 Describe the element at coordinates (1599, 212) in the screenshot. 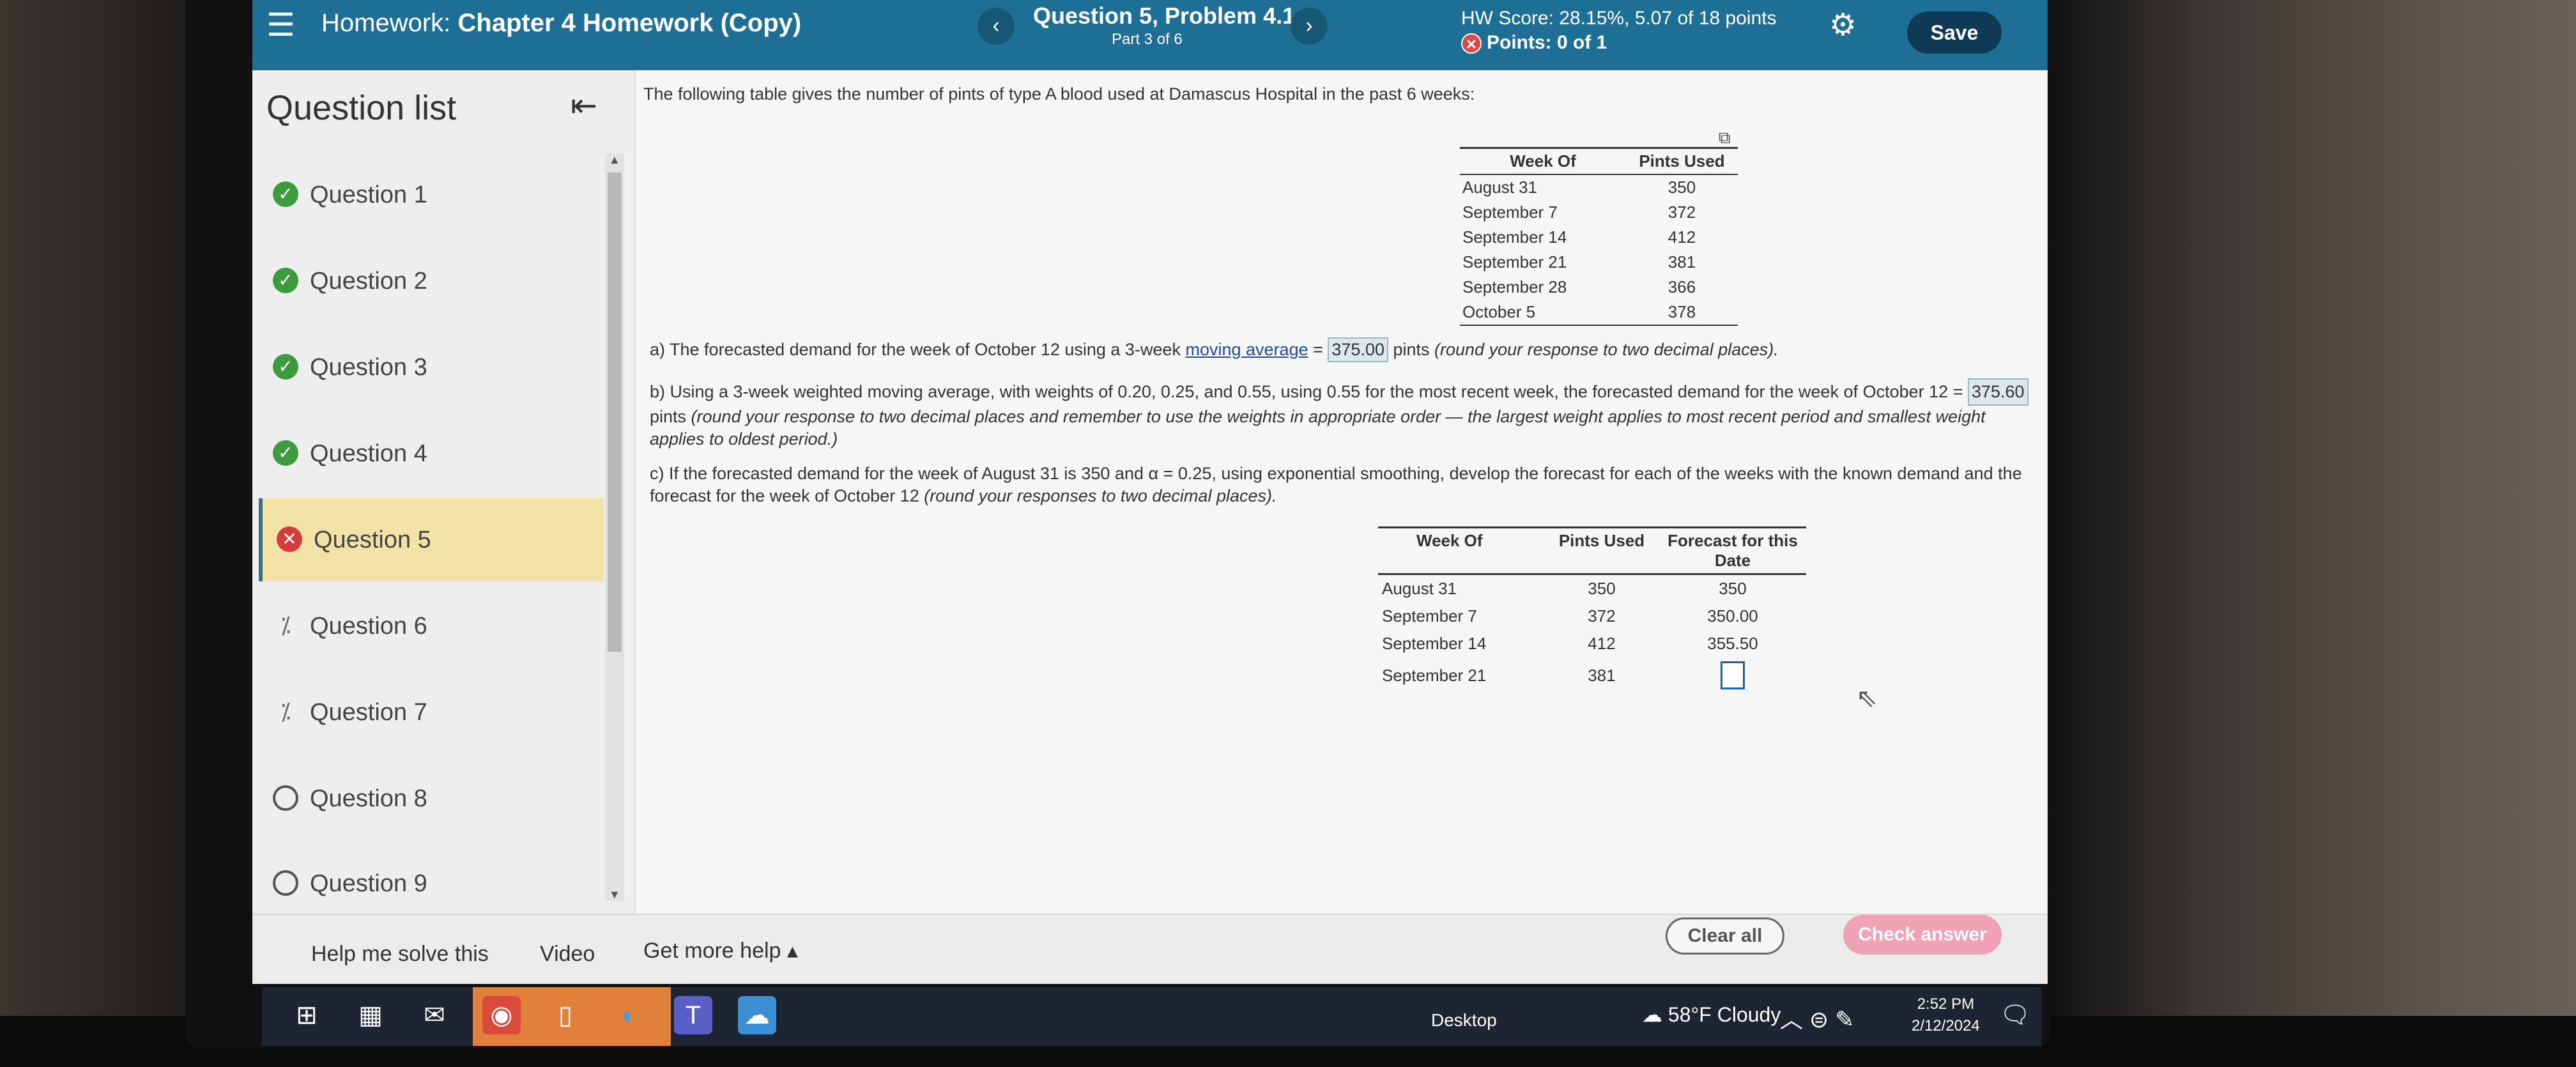

I see `table-row: September 7 372` at that location.